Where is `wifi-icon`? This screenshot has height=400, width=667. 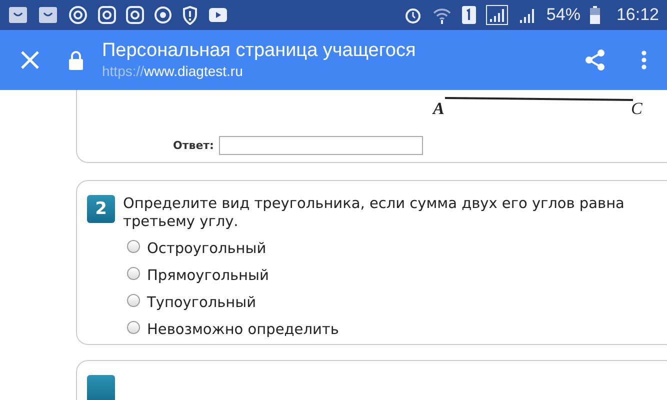
wifi-icon is located at coordinates (442, 15).